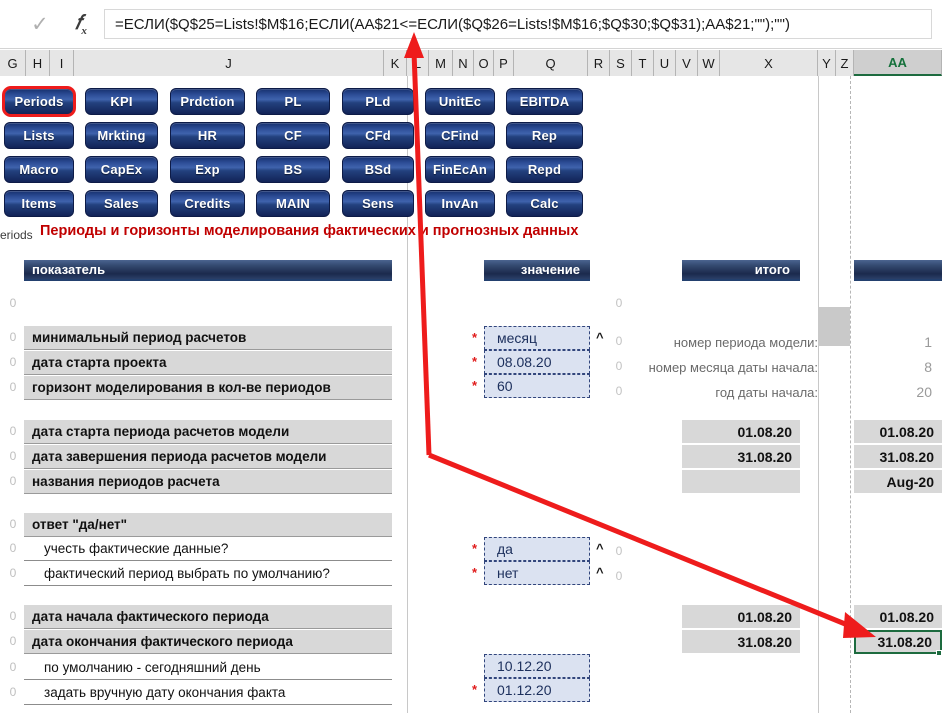 This screenshot has height=713, width=942. I want to click on nav-button-lists: Lists, so click(39, 135).